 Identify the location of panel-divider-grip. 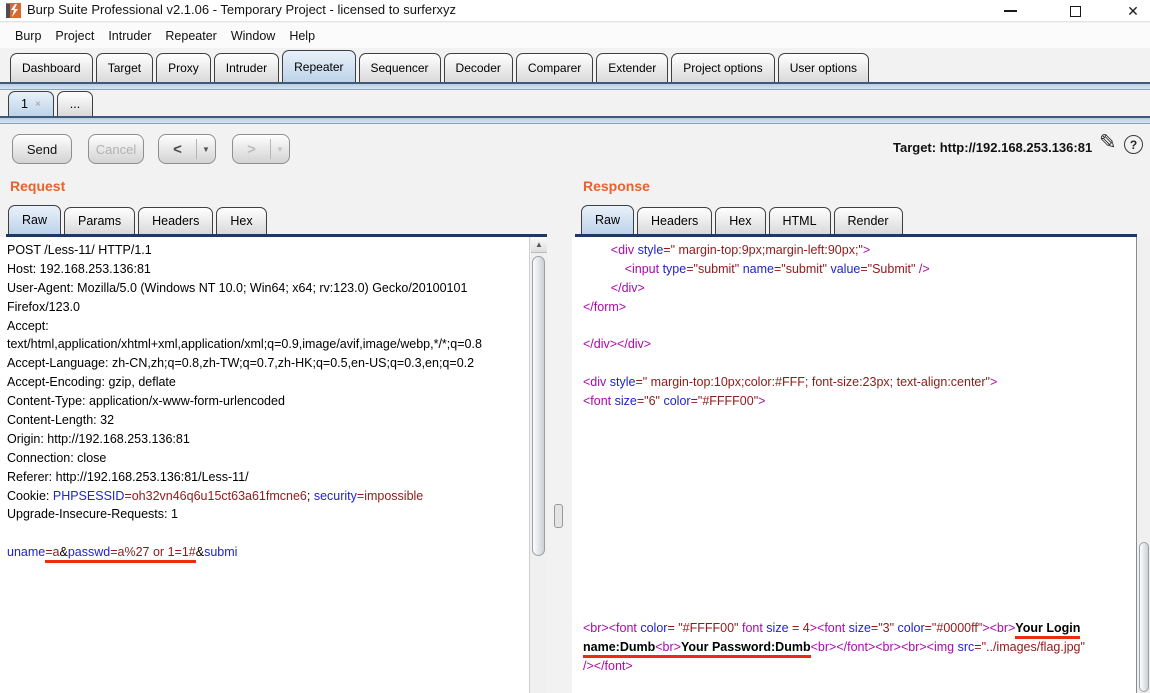
(558, 516).